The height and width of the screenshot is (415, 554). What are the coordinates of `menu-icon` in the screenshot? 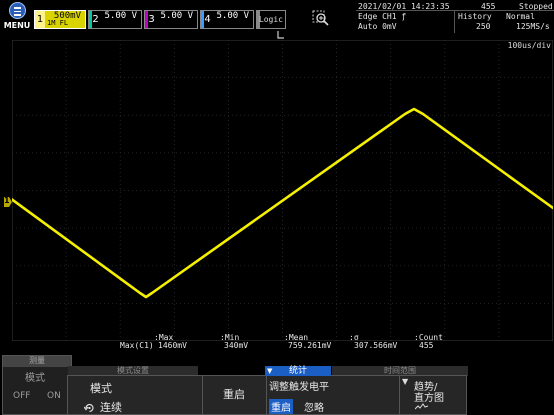 It's located at (17, 10).